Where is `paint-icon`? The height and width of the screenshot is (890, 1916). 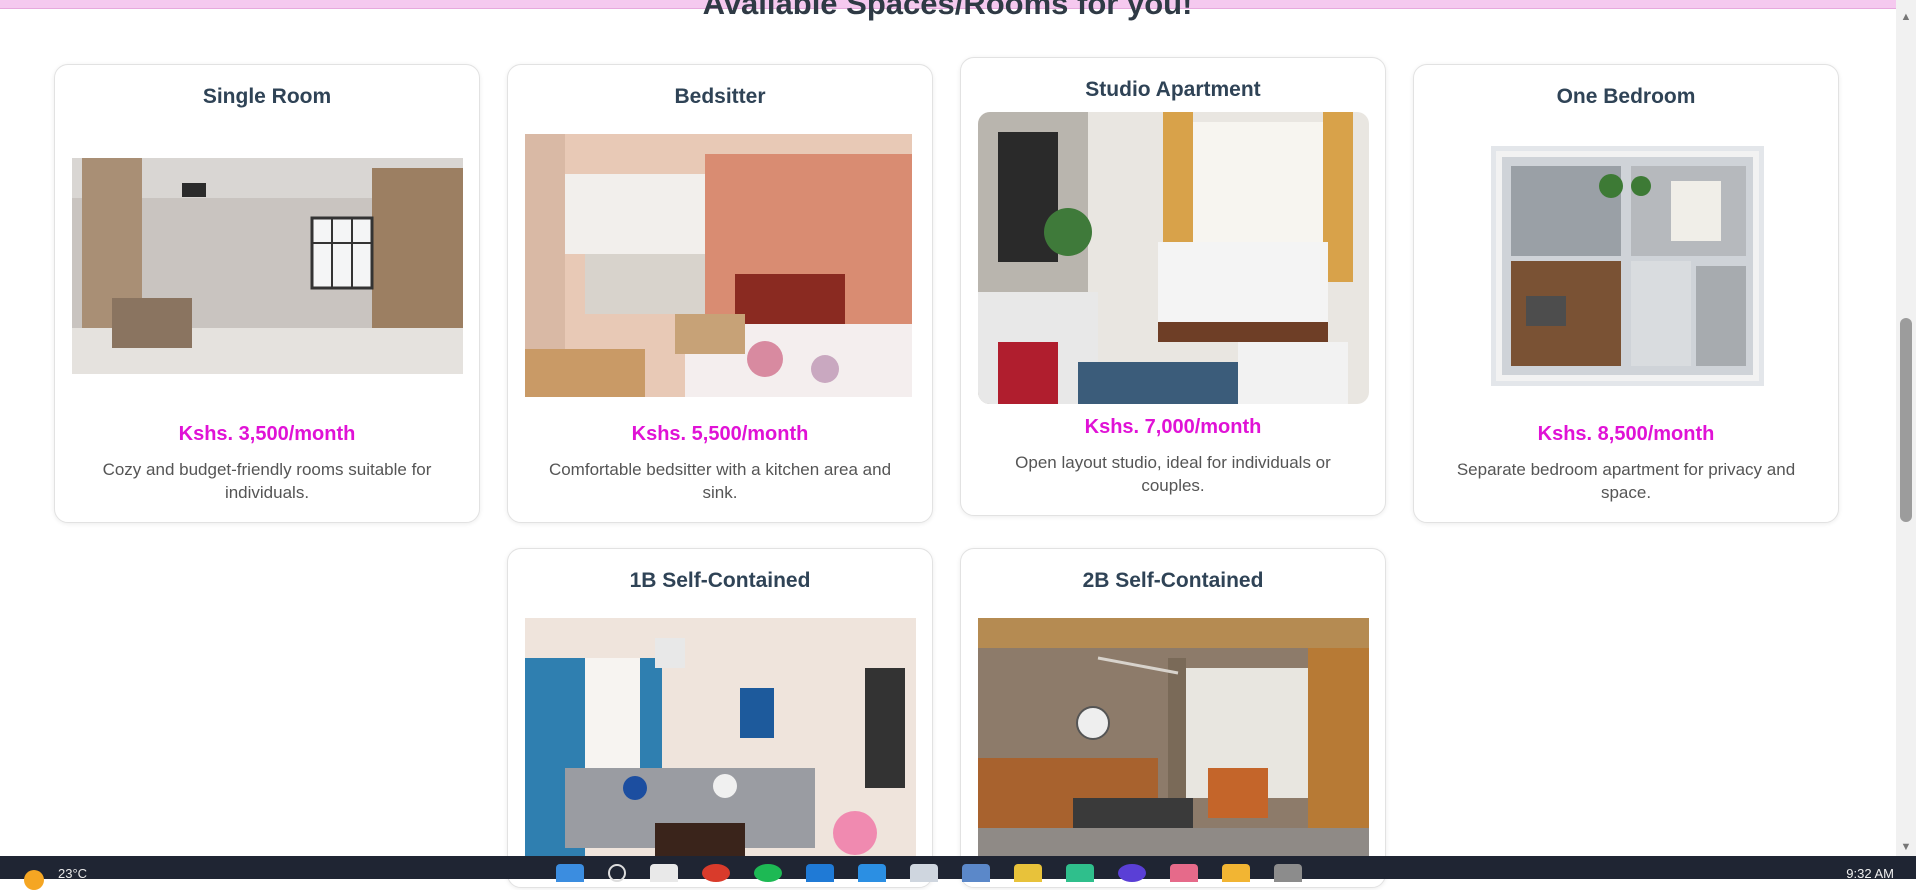
paint-icon is located at coordinates (1184, 873).